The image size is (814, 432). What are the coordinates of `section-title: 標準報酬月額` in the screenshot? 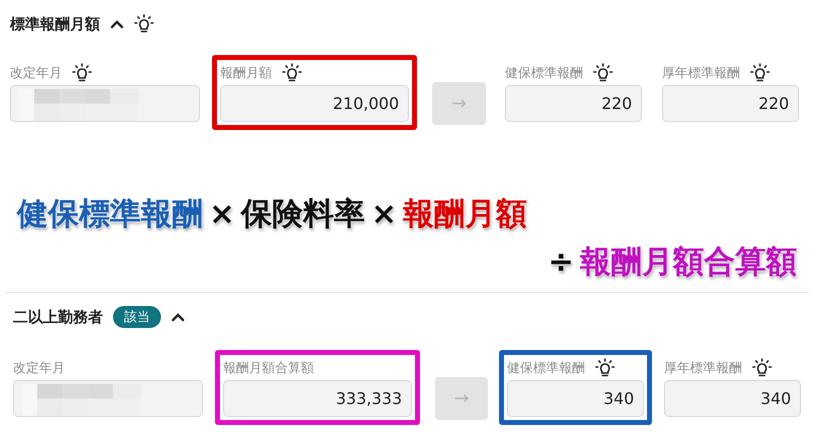 It's located at (55, 24).